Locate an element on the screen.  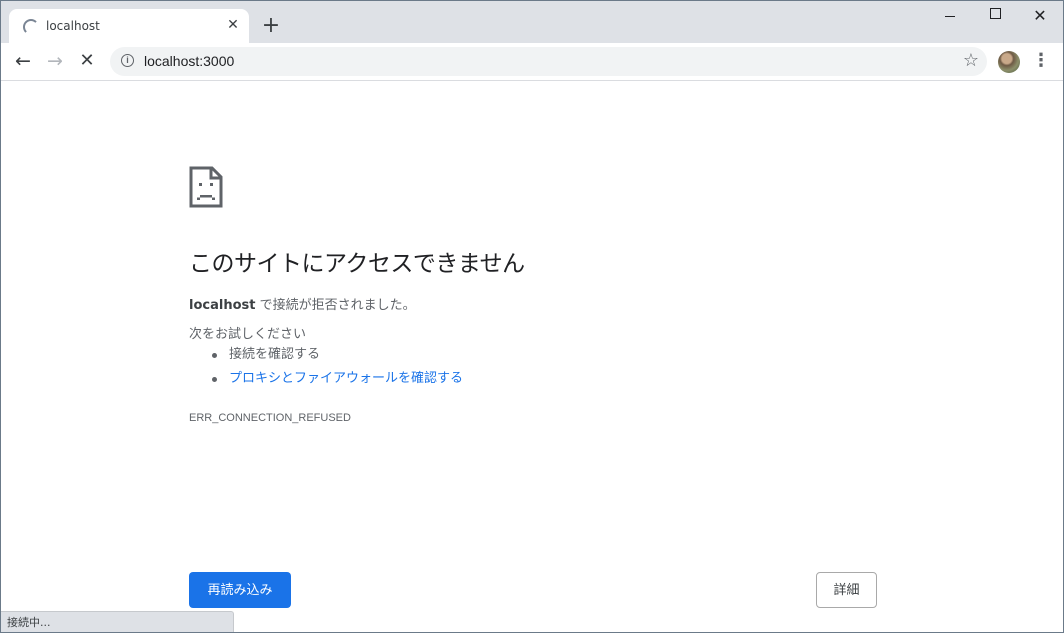
window-close-button: ✕ is located at coordinates (1040, 16).